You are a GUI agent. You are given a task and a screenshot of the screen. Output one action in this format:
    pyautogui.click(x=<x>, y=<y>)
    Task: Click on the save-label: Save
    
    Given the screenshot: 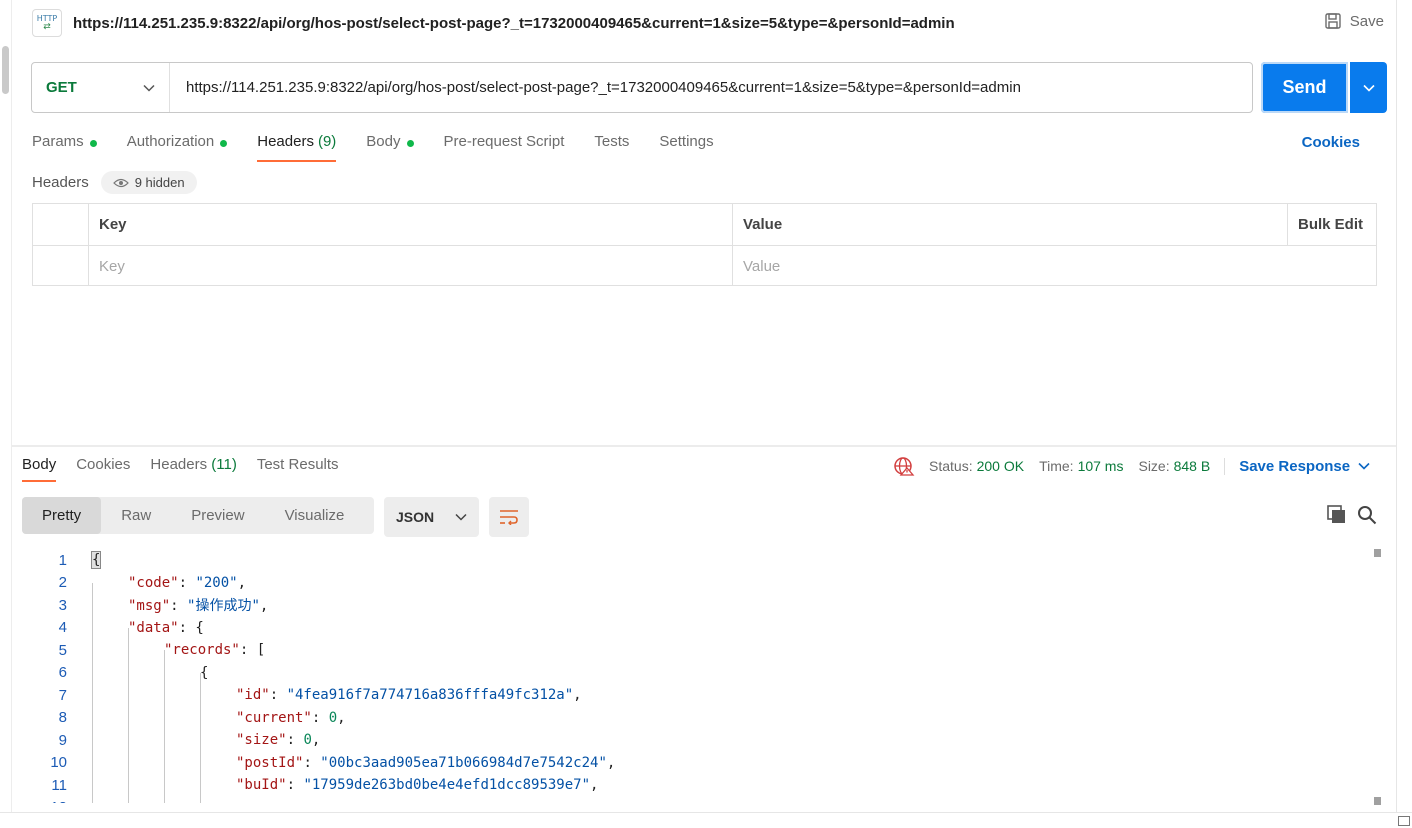 What is the action you would take?
    pyautogui.click(x=1366, y=21)
    